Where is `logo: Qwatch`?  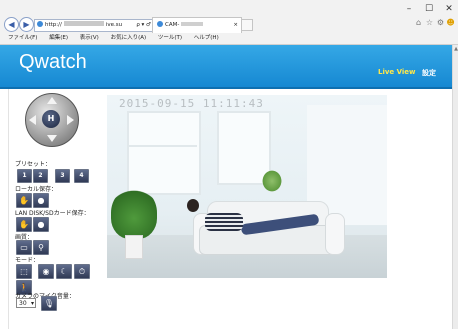
logo: Qwatch is located at coordinates (53, 62).